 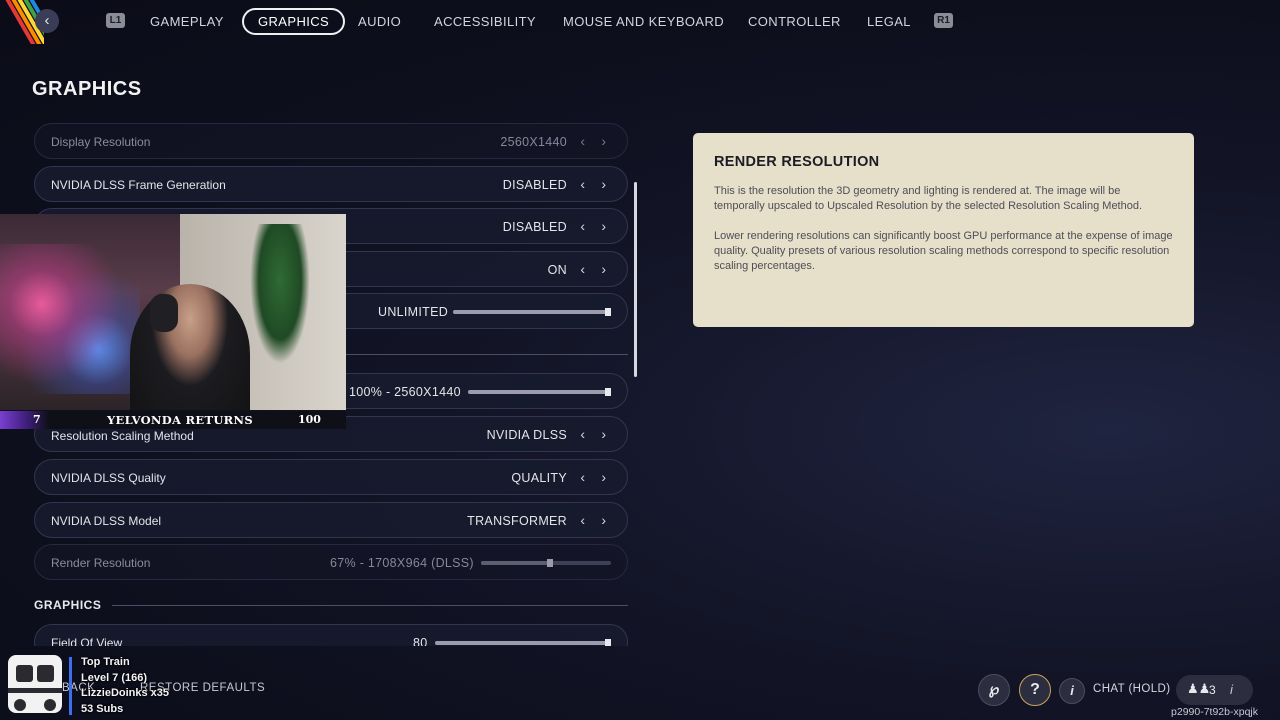 What do you see at coordinates (533, 142) in the screenshot?
I see `setting-value: 2560X1440` at bounding box center [533, 142].